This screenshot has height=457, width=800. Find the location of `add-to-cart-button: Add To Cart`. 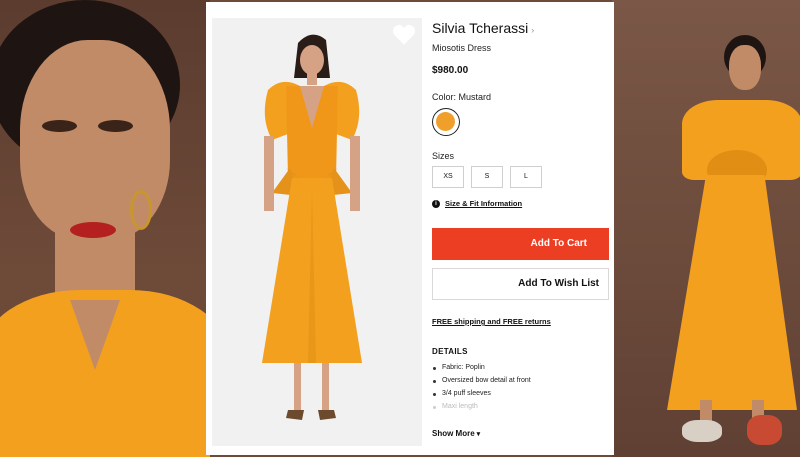

add-to-cart-button: Add To Cart is located at coordinates (520, 244).